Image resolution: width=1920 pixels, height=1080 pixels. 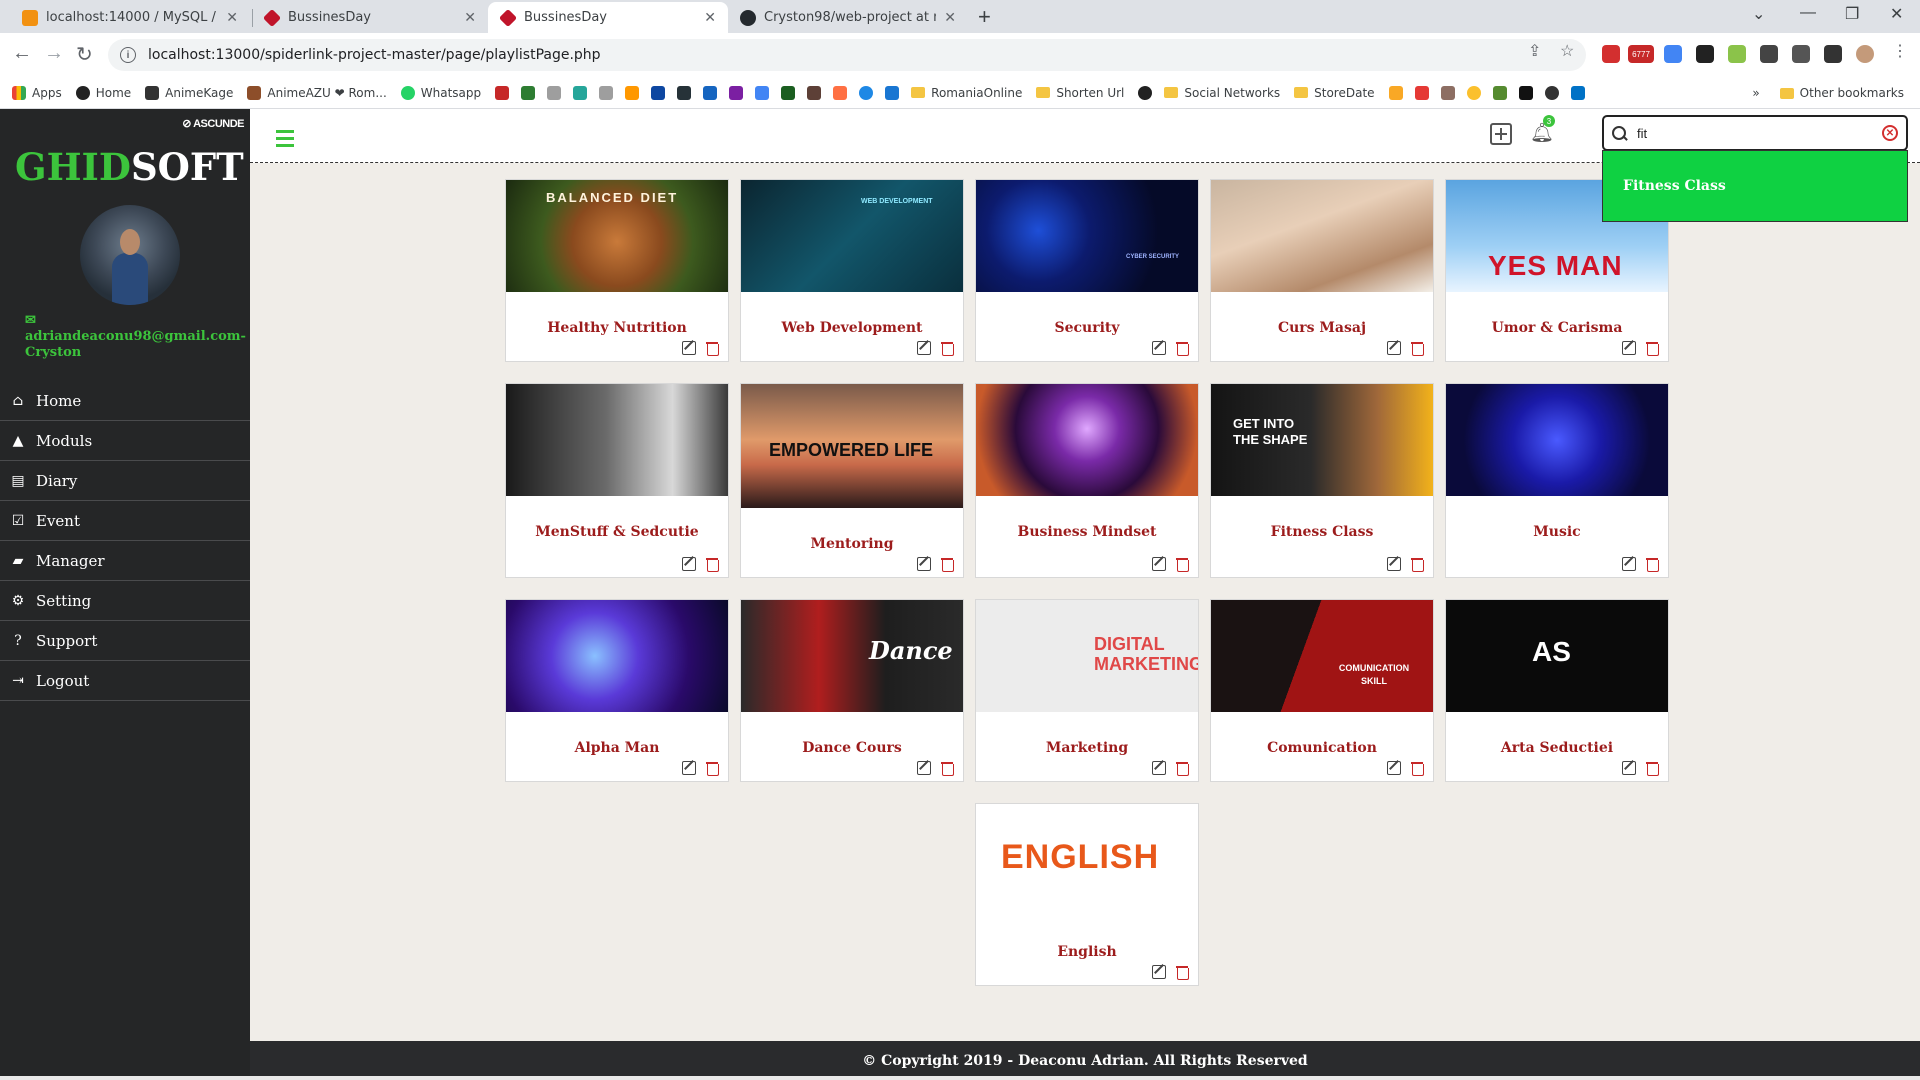 What do you see at coordinates (1087, 270) in the screenshot?
I see `playlist-card: CYBER SECURITY Security` at bounding box center [1087, 270].